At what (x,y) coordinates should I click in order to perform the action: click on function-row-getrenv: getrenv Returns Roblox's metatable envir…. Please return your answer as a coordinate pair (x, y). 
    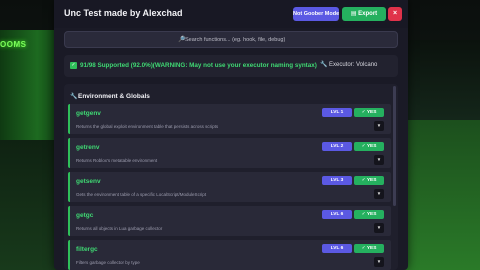
    Looking at the image, I should click on (229, 153).